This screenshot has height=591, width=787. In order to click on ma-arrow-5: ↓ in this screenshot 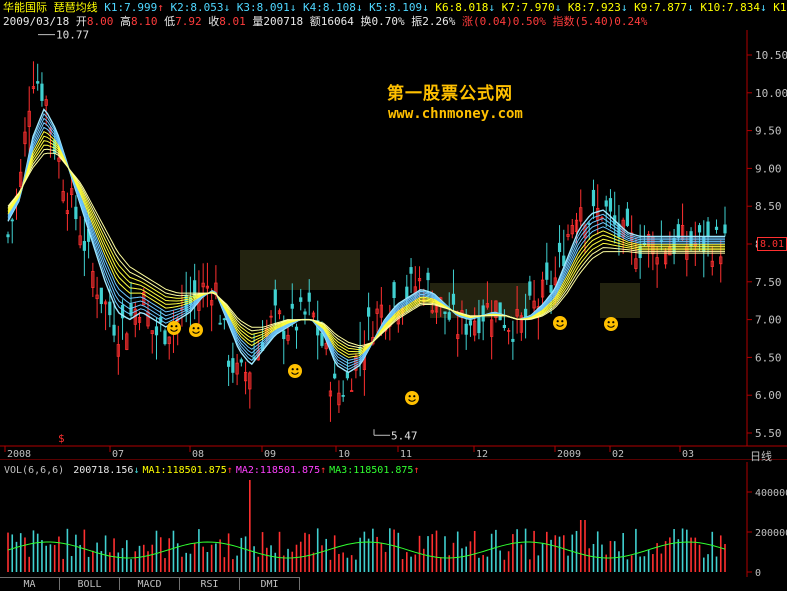, I will do `click(425, 7)`.